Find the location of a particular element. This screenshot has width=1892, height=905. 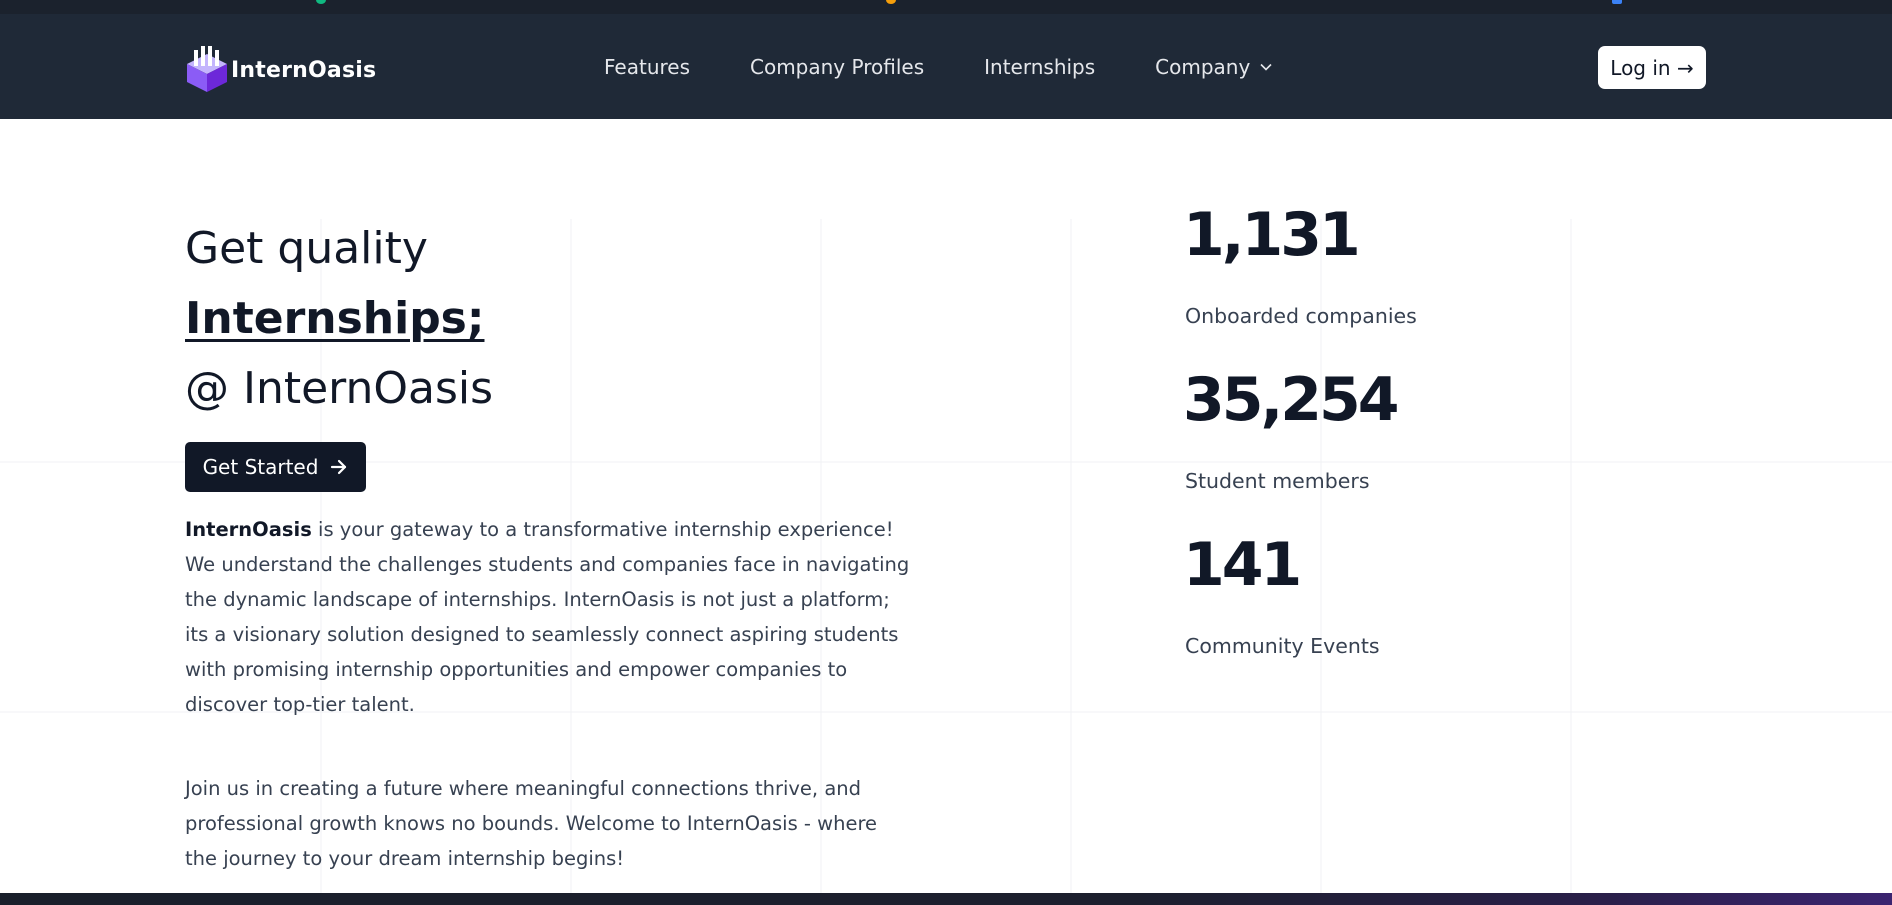

browser-top-strip is located at coordinates (946, 7).